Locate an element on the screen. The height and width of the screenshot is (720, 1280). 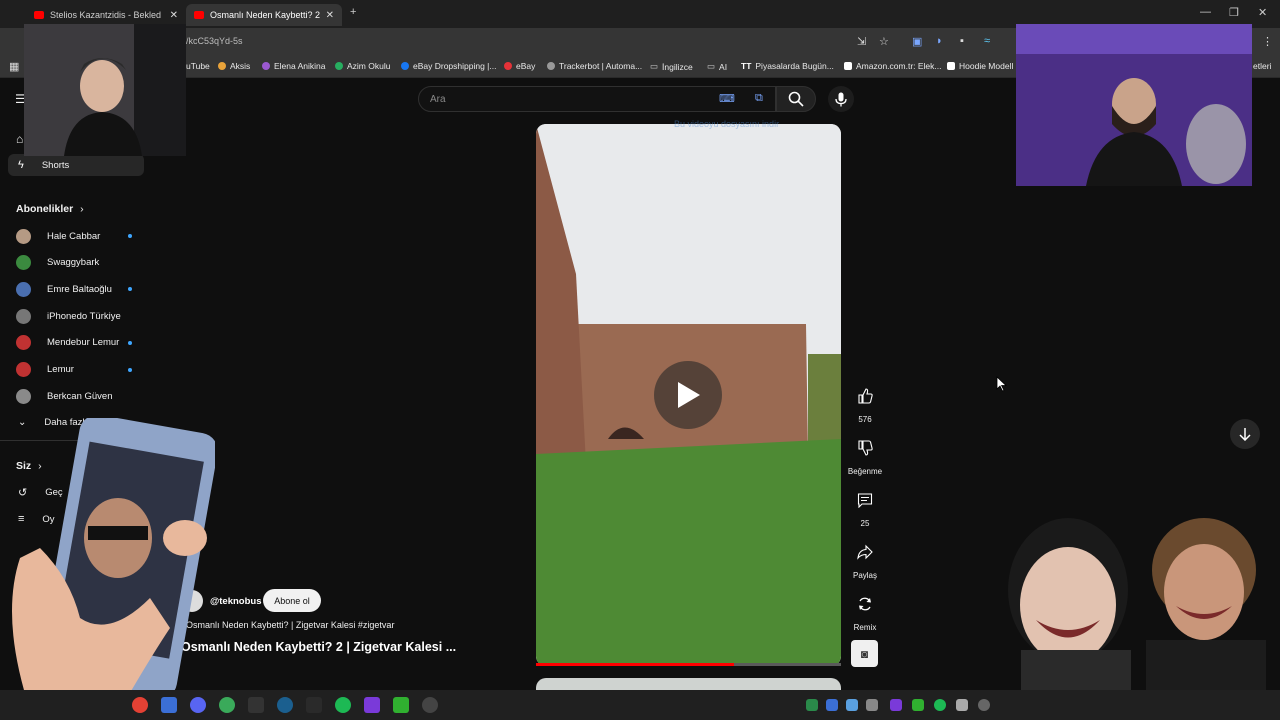
remix-label: Remix is located at coordinates (865, 627).